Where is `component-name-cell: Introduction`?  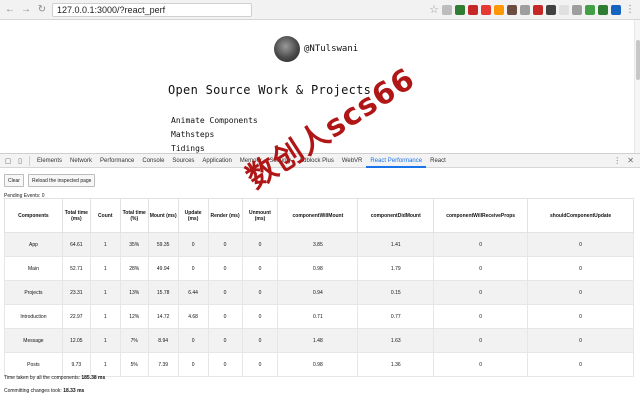
component-name-cell: Introduction is located at coordinates (33, 316).